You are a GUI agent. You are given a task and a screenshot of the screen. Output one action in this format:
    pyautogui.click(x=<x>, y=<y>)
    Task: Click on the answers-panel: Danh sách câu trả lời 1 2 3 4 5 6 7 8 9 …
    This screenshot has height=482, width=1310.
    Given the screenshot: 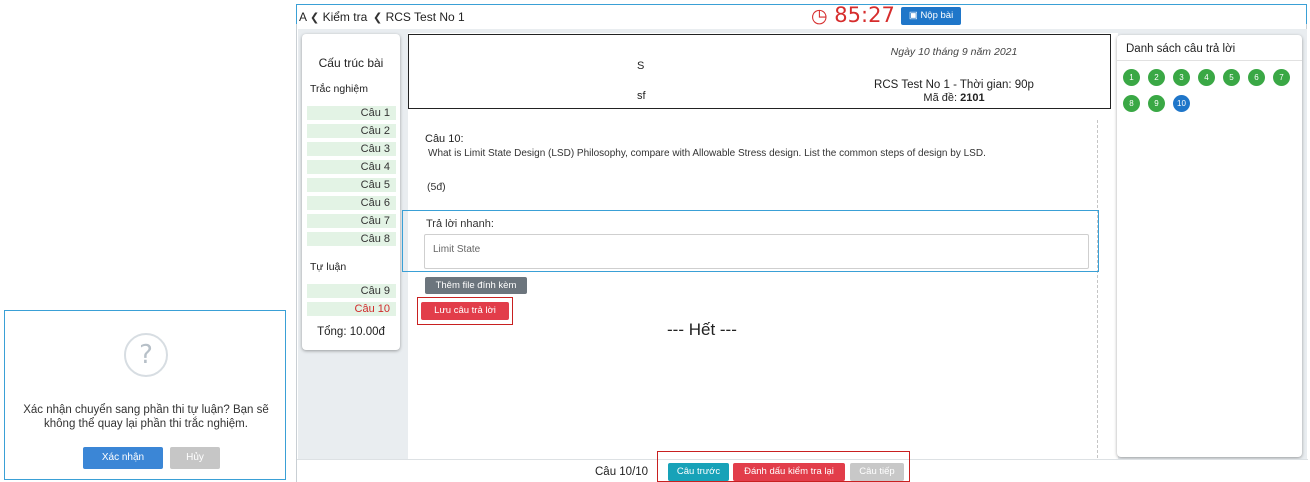 What is the action you would take?
    pyautogui.click(x=1209, y=246)
    